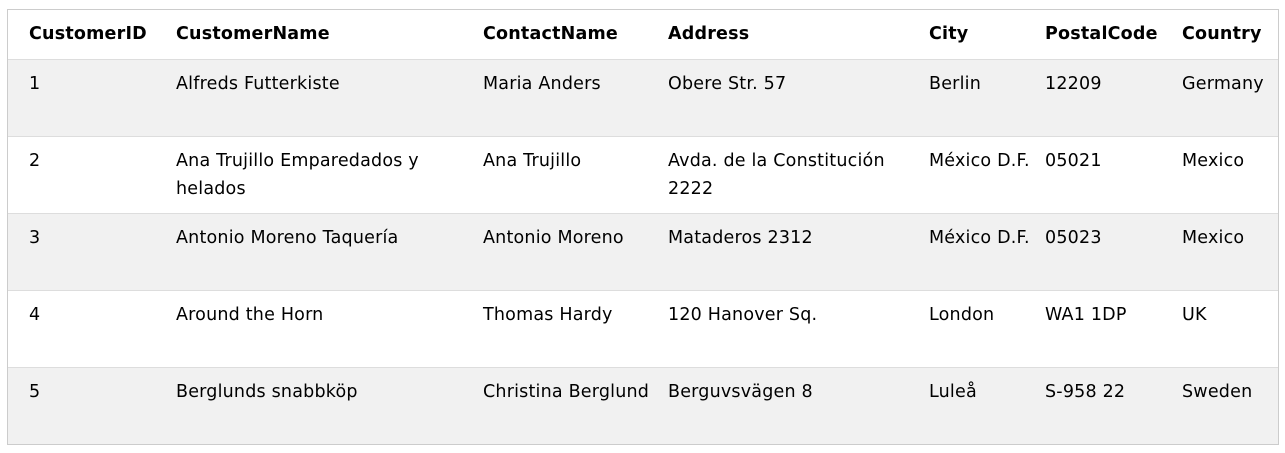 The height and width of the screenshot is (453, 1285). I want to click on cell-country: Sweden, so click(1217, 391).